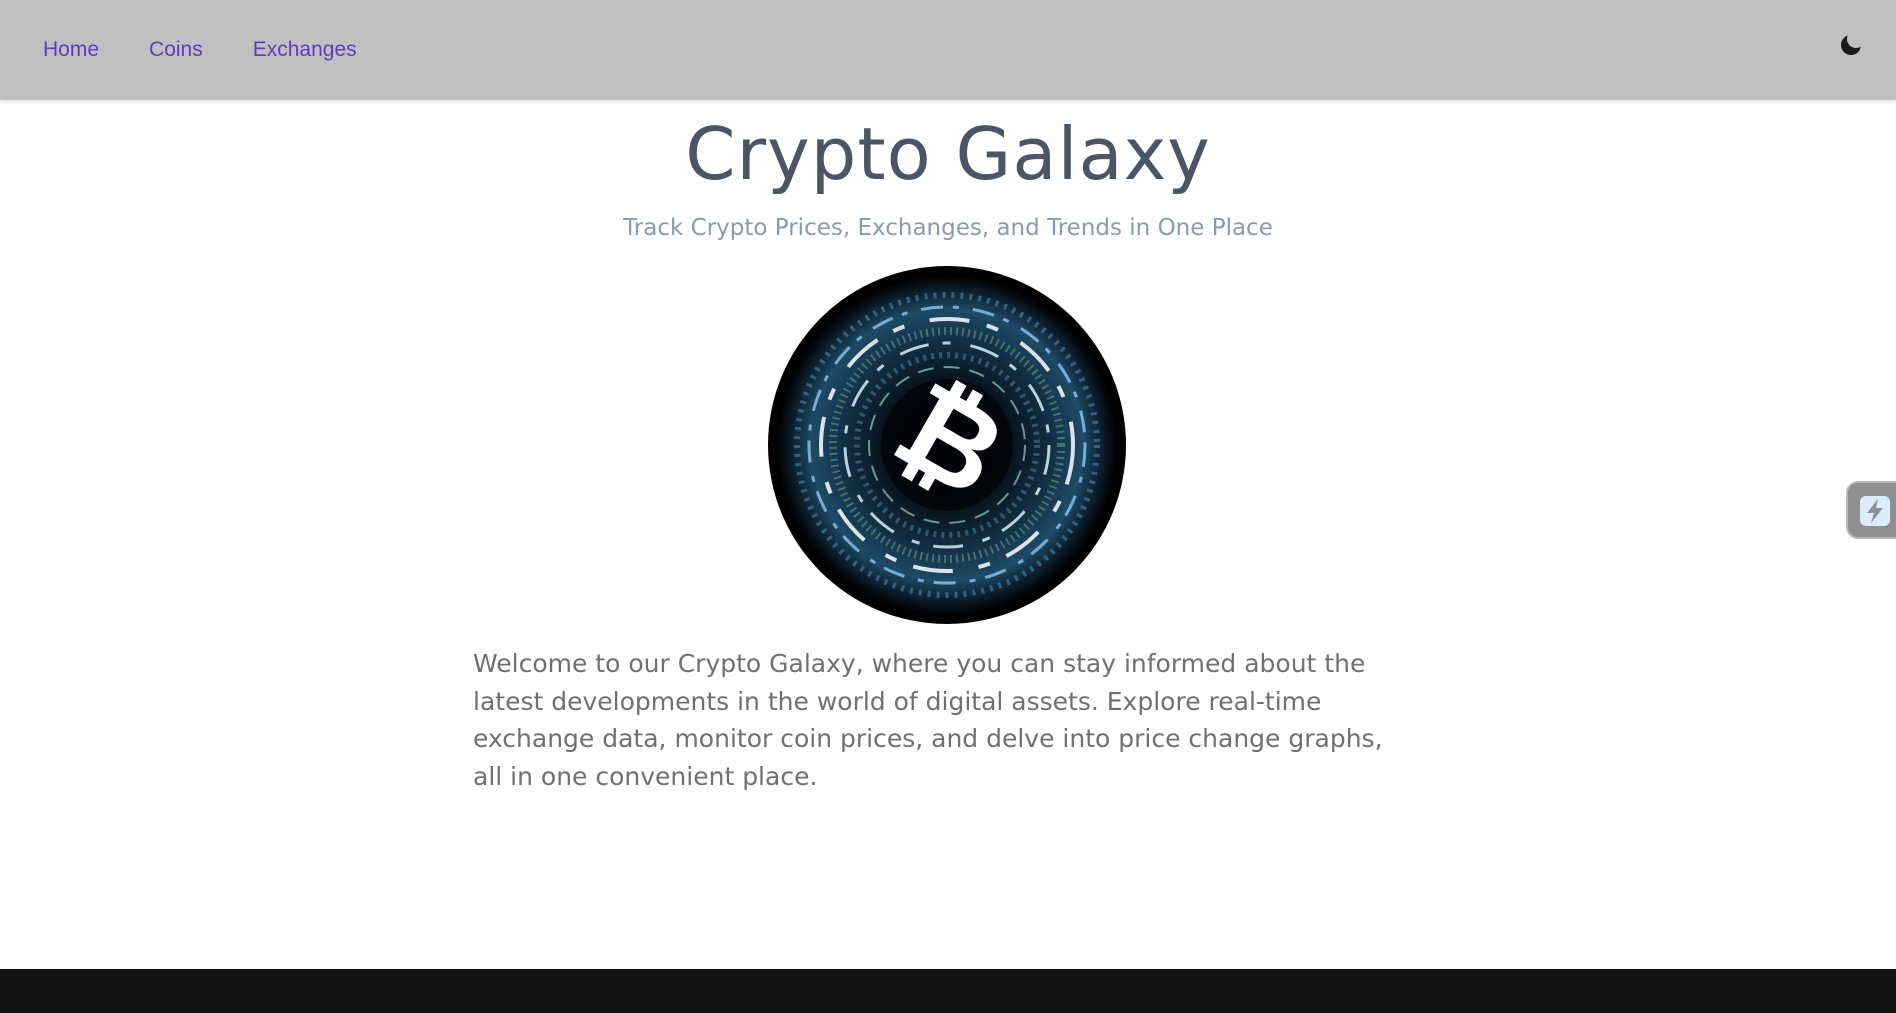 The height and width of the screenshot is (1013, 1896). I want to click on side-panel-handle, so click(1871, 510).